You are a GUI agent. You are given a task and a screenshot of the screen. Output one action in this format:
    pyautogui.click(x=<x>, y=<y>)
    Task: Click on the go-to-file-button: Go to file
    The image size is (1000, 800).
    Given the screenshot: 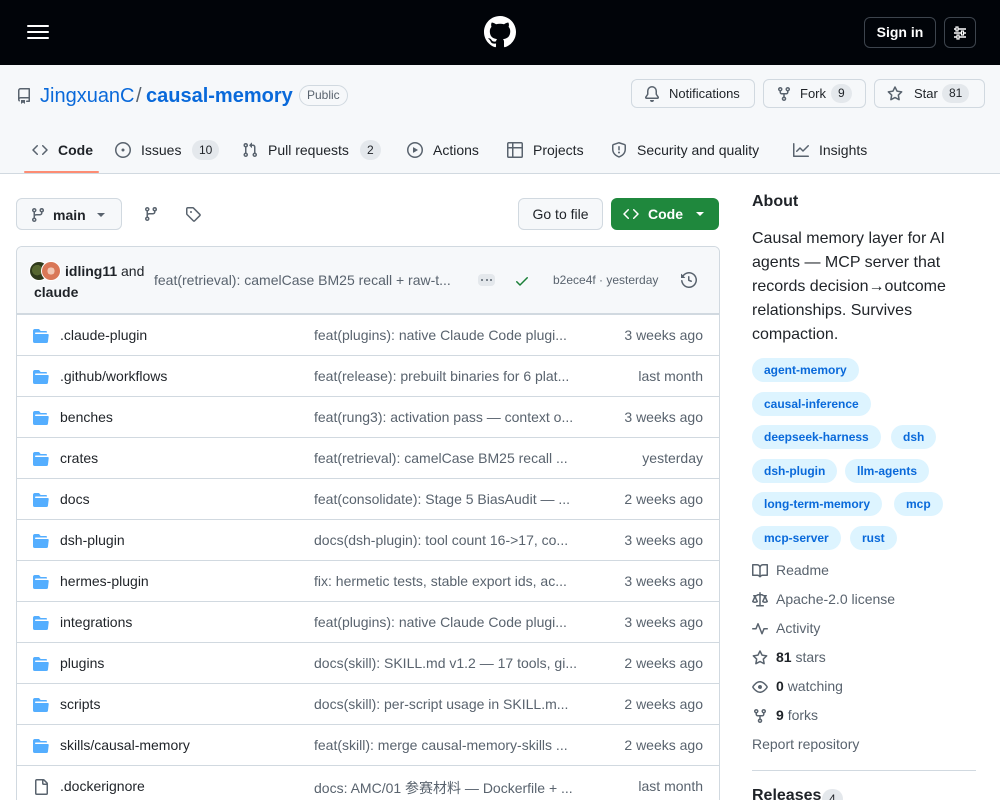 What is the action you would take?
    pyautogui.click(x=560, y=214)
    